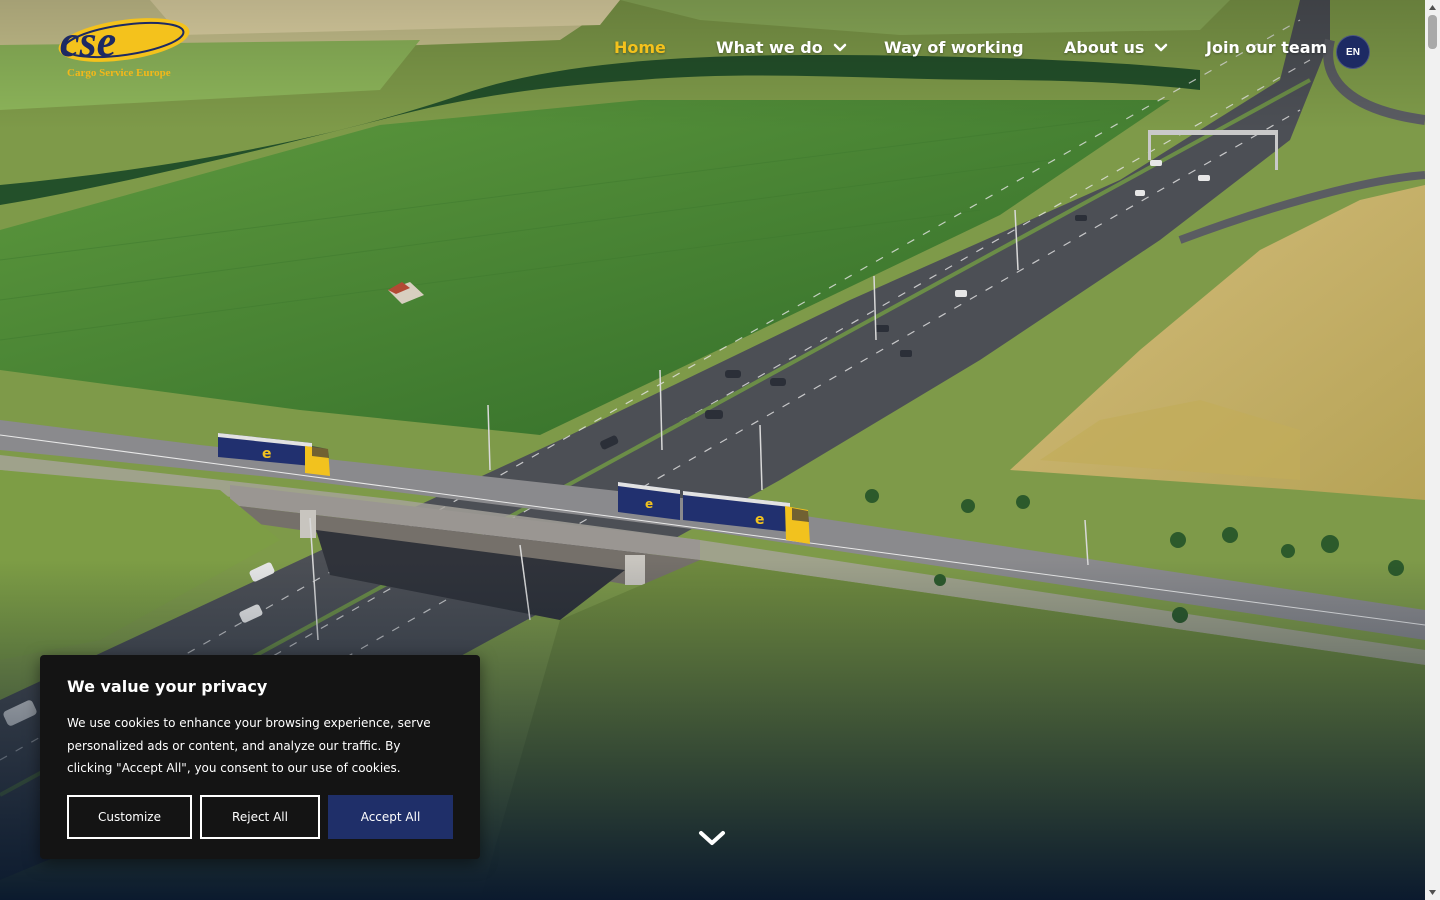 This screenshot has width=1440, height=900. What do you see at coordinates (119, 73) in the screenshot?
I see `logo-tagline: Cargo Service Europe` at bounding box center [119, 73].